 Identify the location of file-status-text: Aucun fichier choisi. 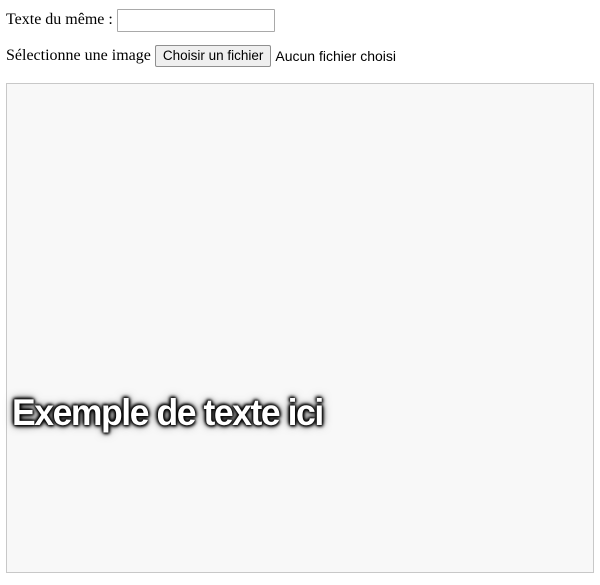
(336, 56).